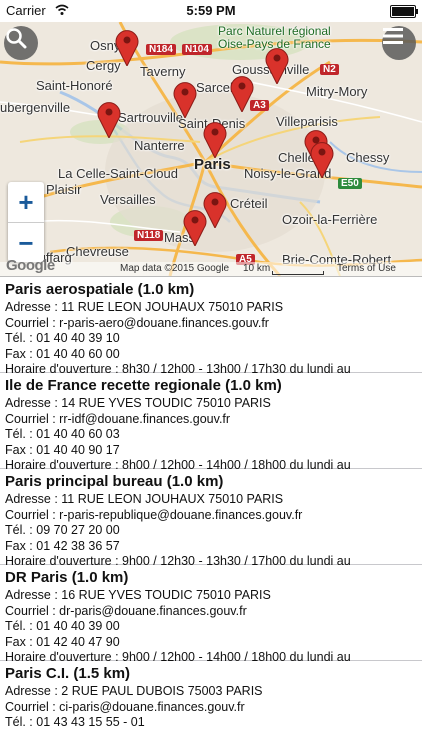 The height and width of the screenshot is (751, 422). I want to click on map-label-chevreuse: Chevreuse, so click(97, 251).